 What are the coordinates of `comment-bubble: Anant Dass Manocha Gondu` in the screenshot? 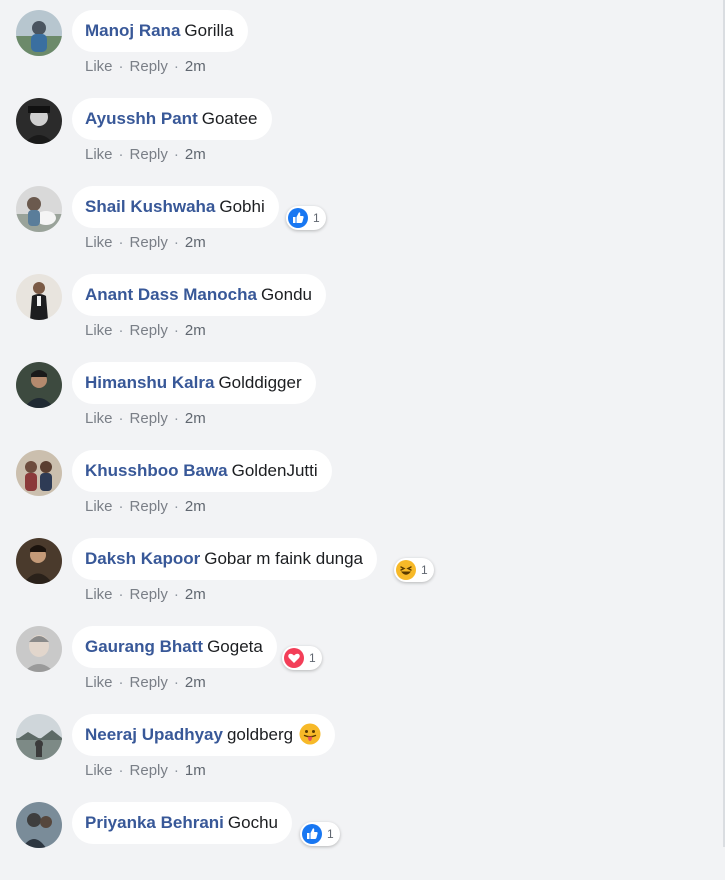 It's located at (199, 295).